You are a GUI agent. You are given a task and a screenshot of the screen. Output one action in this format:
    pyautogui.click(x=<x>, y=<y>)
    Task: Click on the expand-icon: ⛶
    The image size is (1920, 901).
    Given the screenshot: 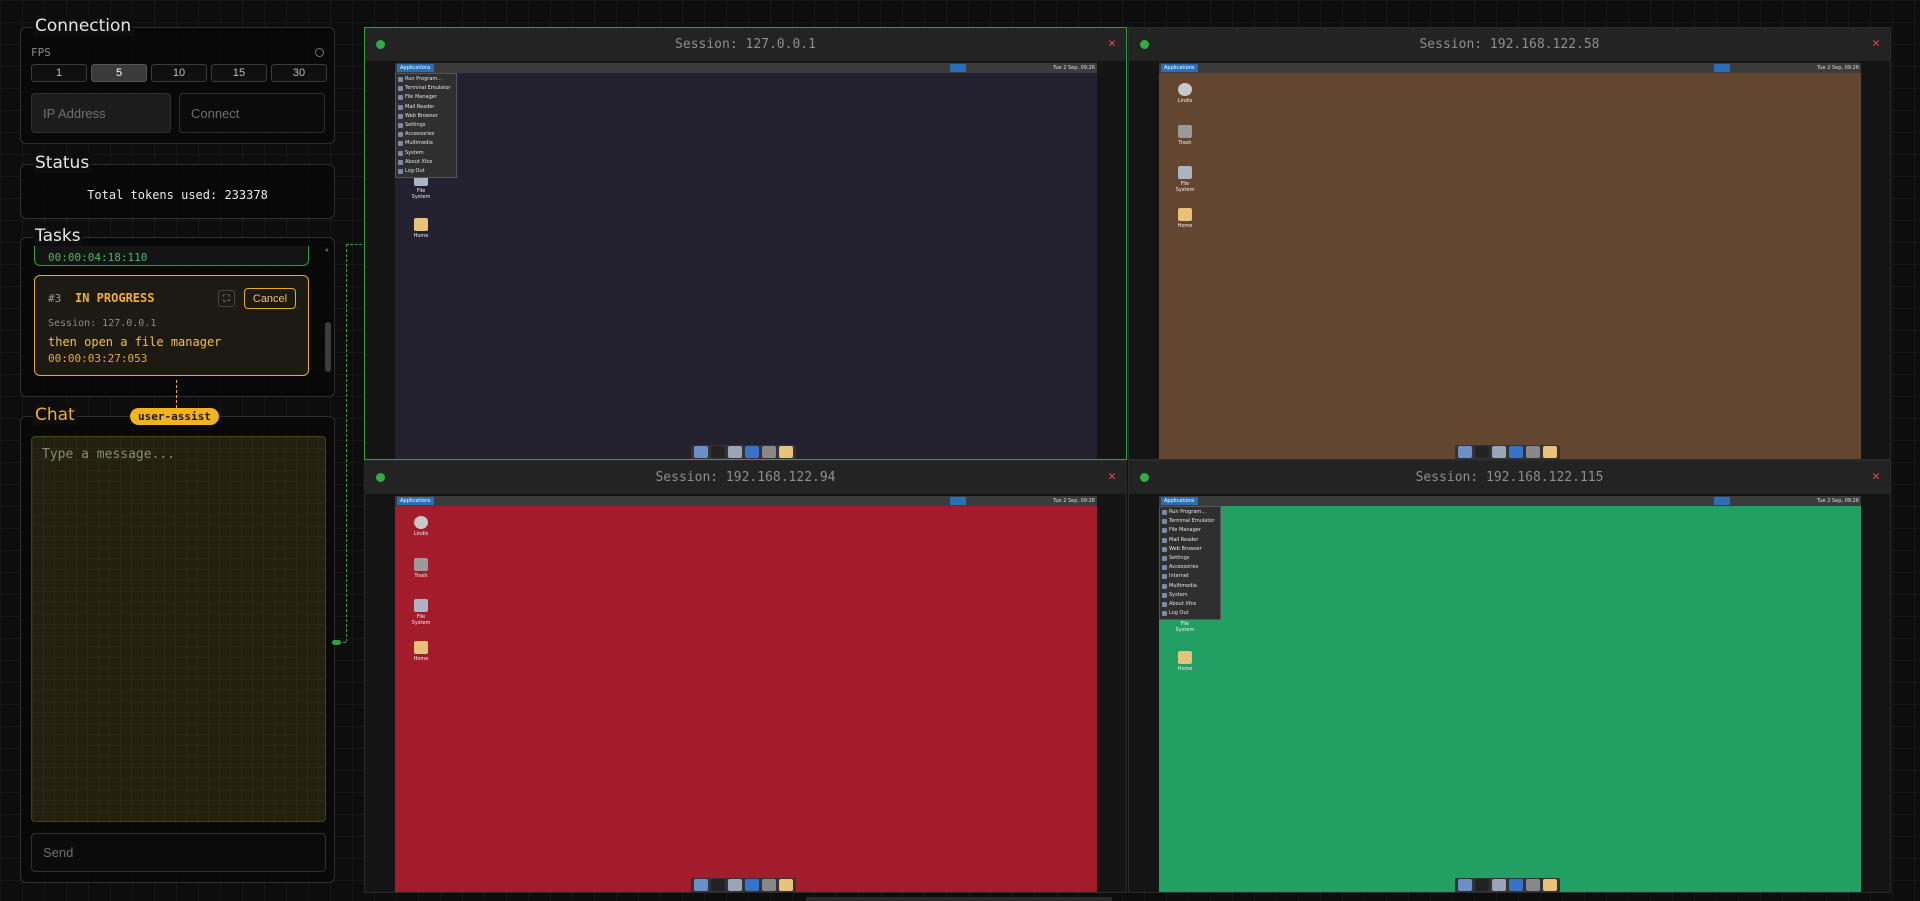 What is the action you would take?
    pyautogui.click(x=226, y=298)
    